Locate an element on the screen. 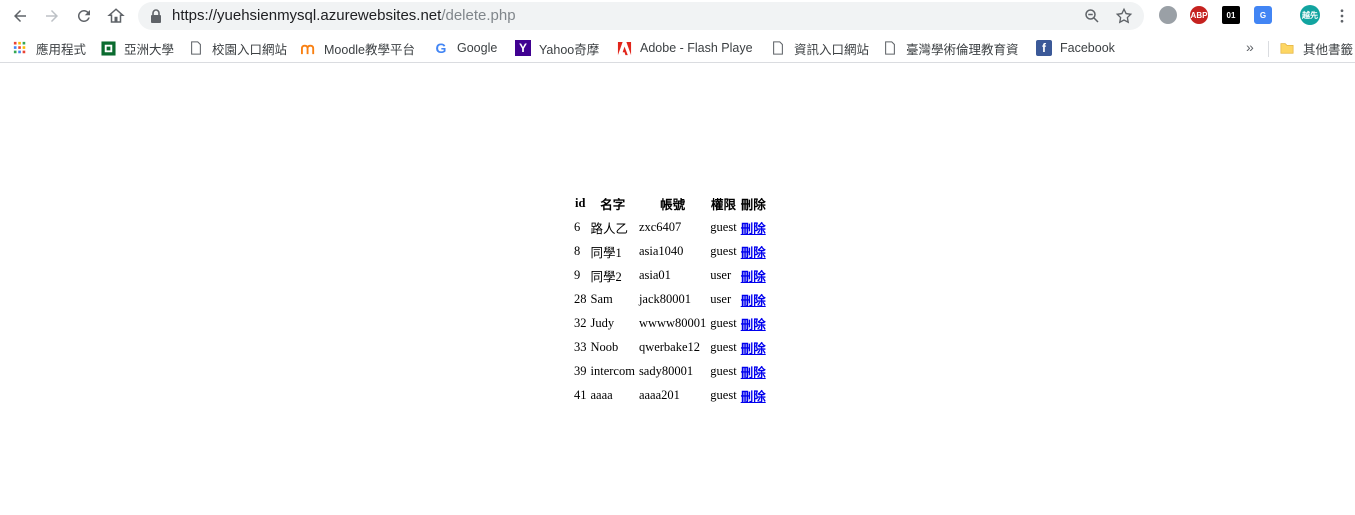 This screenshot has width=1355, height=515. cell-id: 6 is located at coordinates (577, 226).